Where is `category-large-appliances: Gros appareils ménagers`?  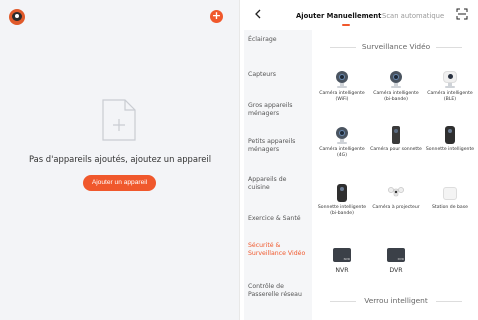 category-large-appliances: Gros appareils ménagers is located at coordinates (279, 110).